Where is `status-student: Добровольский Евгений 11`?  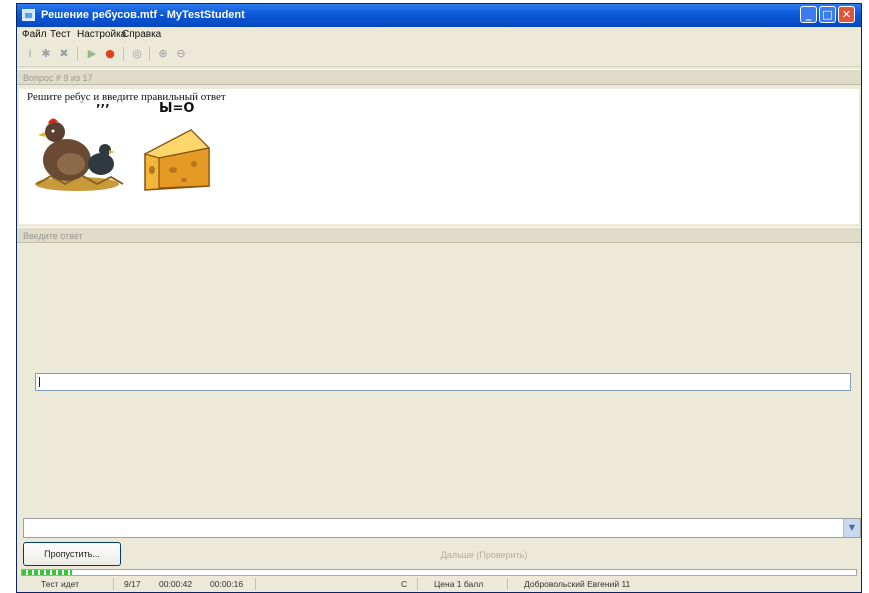
status-student: Добровольский Евгений 11 is located at coordinates (577, 584).